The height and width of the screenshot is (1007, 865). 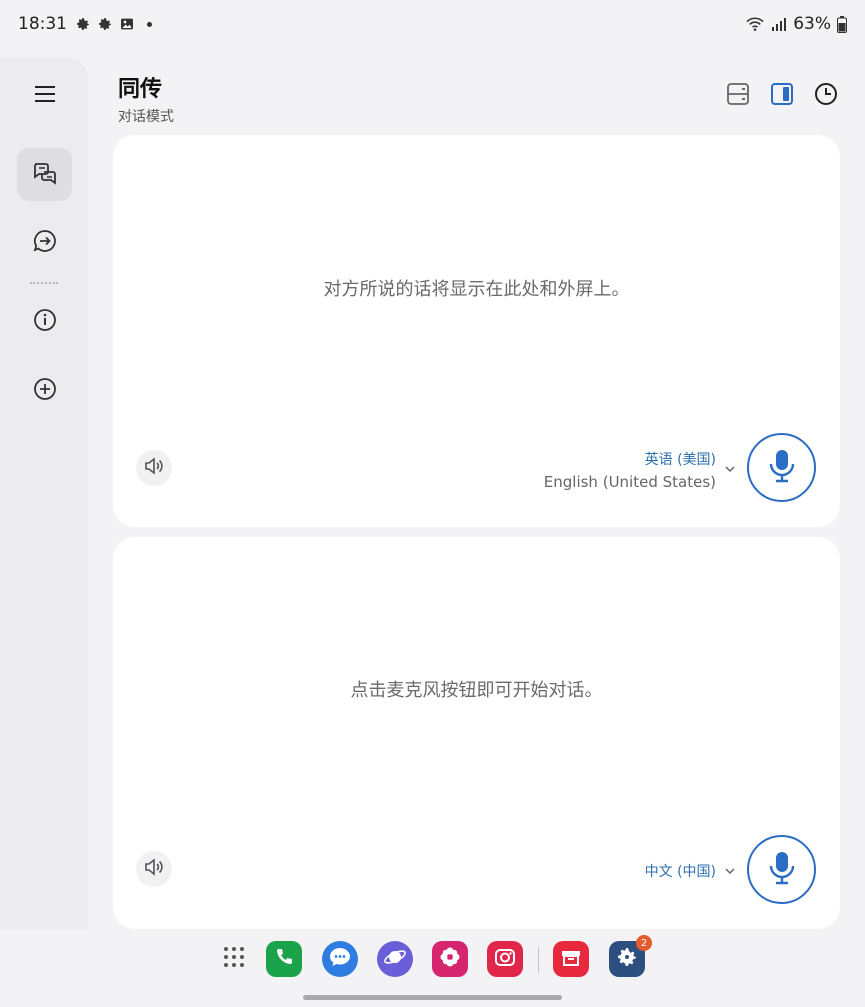 I want to click on my-speaker-placeholder: 点击麦克风按钮即可开始对话。, so click(x=476, y=690).